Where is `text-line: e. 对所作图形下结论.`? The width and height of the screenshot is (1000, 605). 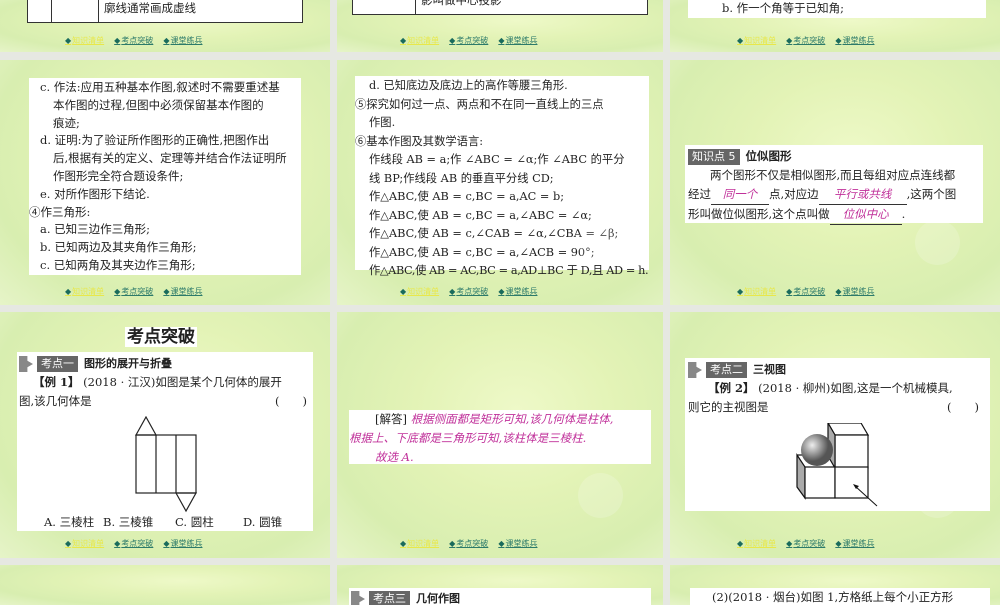 text-line: e. 对所作图形下结论. is located at coordinates (95, 193).